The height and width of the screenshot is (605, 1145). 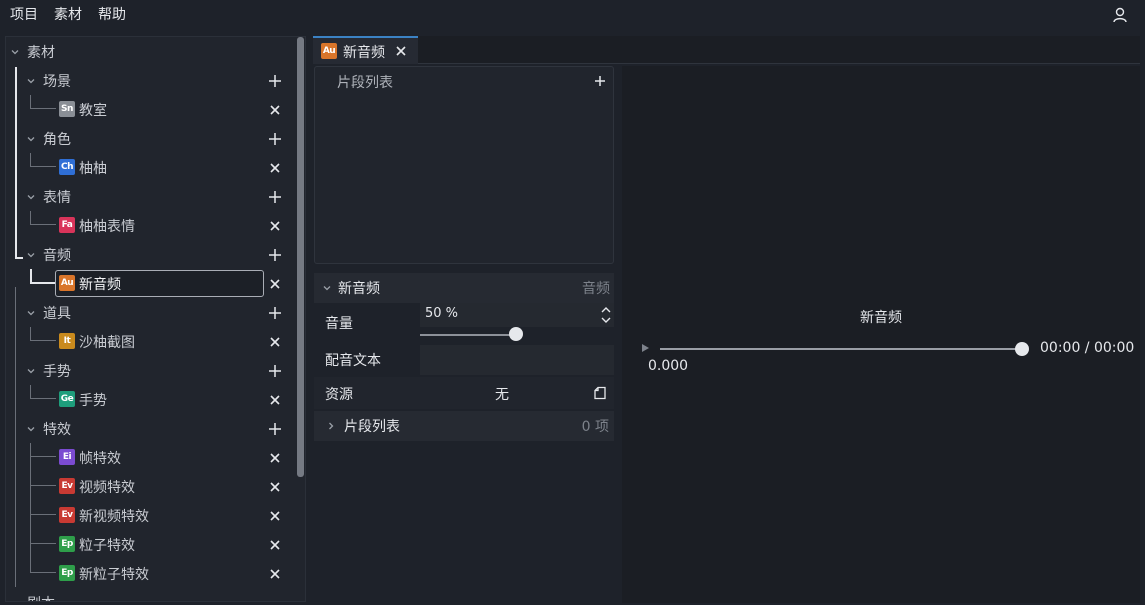 I want to click on tree-label: 特效, so click(x=57, y=430).